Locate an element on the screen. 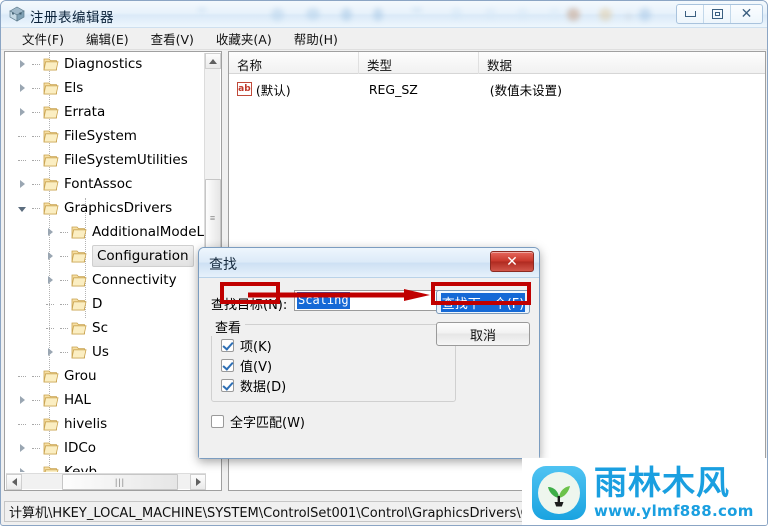 The width and height of the screenshot is (768, 526). tree-item-sc: Sc is located at coordinates (75, 328).